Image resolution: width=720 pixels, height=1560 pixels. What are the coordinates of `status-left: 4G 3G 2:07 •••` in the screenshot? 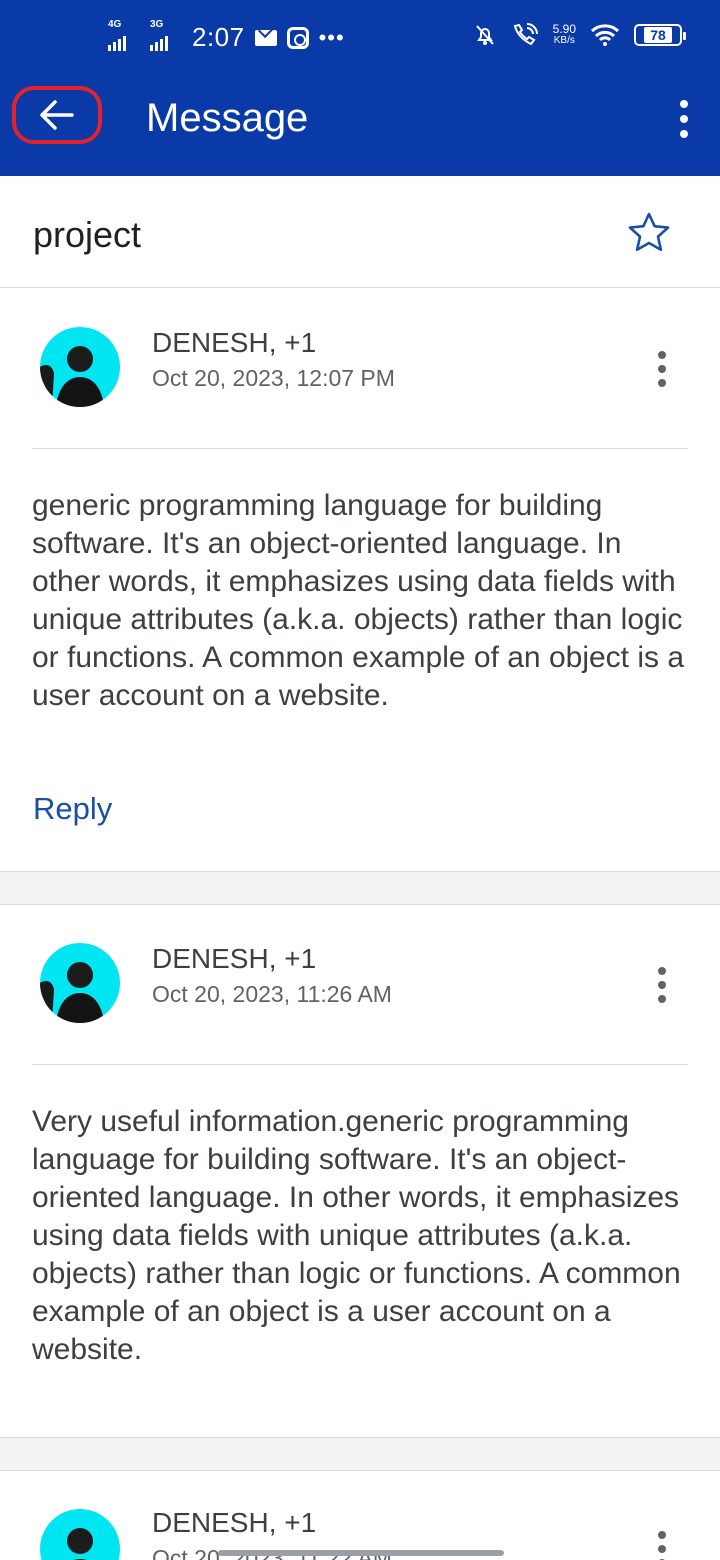 It's located at (226, 36).